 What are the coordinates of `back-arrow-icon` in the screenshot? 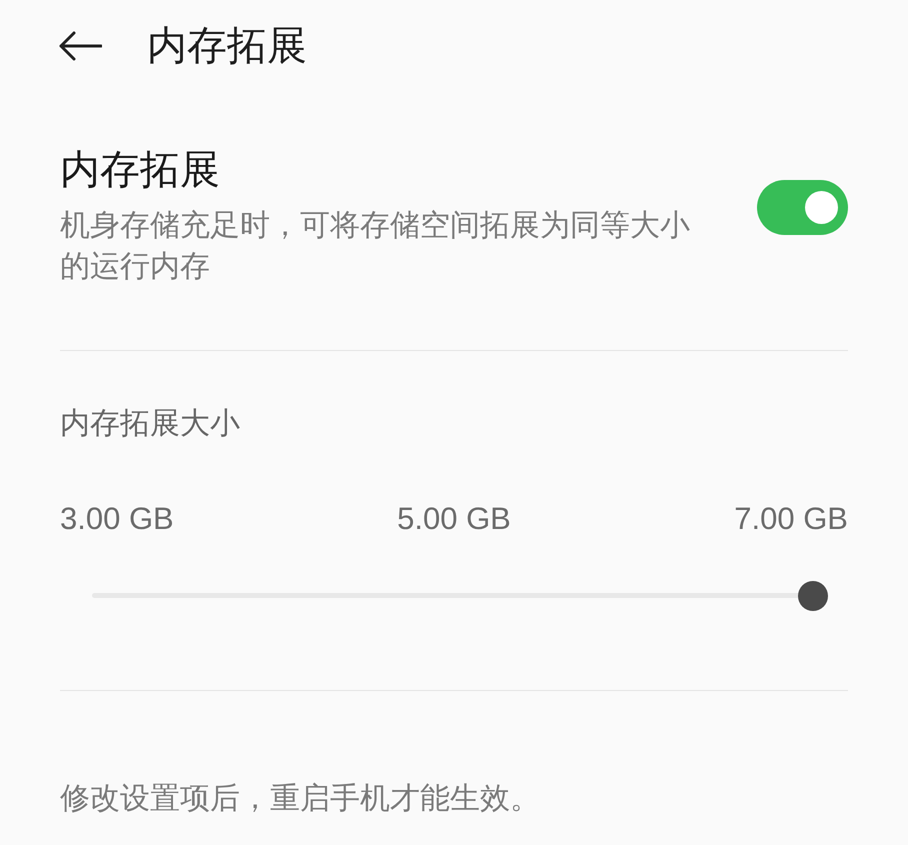 It's located at (80, 46).